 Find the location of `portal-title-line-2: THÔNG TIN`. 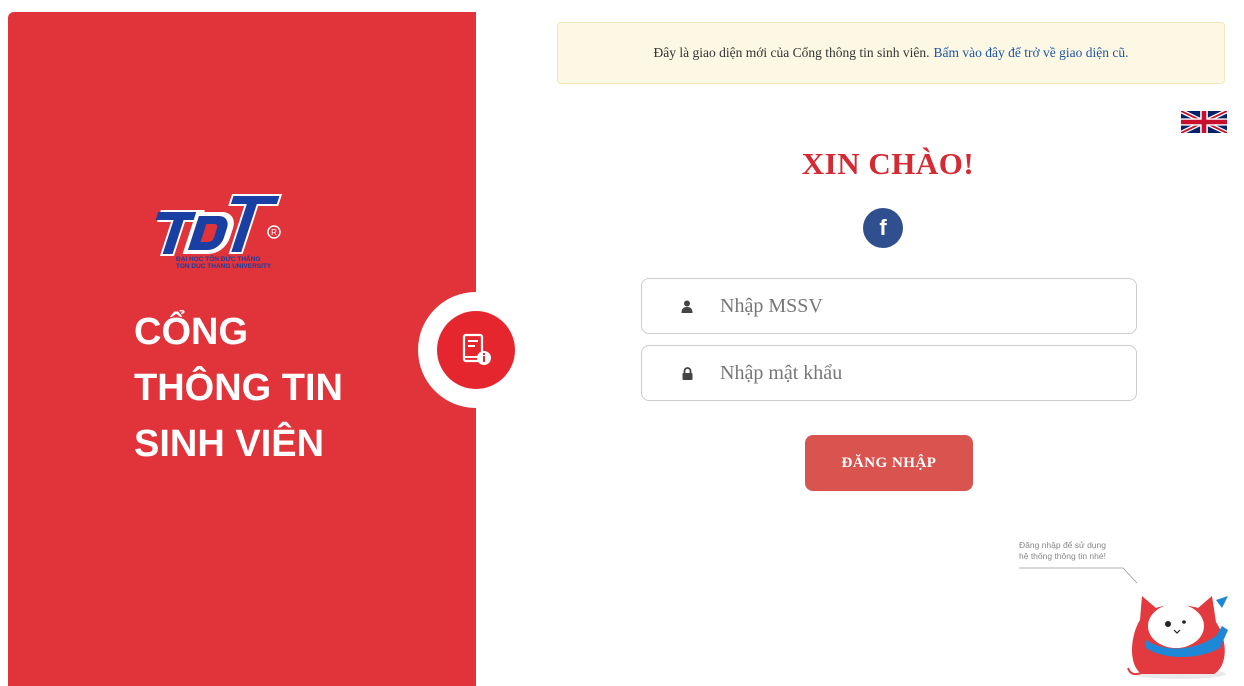

portal-title-line-2: THÔNG TIN is located at coordinates (238, 388).